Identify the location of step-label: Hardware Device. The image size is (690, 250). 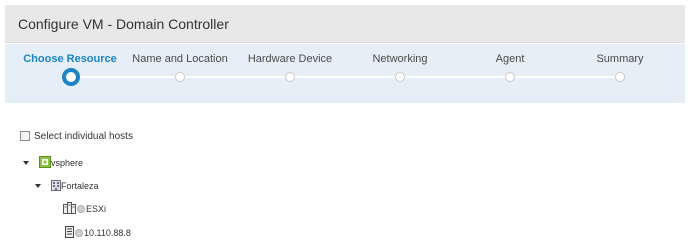
(290, 59).